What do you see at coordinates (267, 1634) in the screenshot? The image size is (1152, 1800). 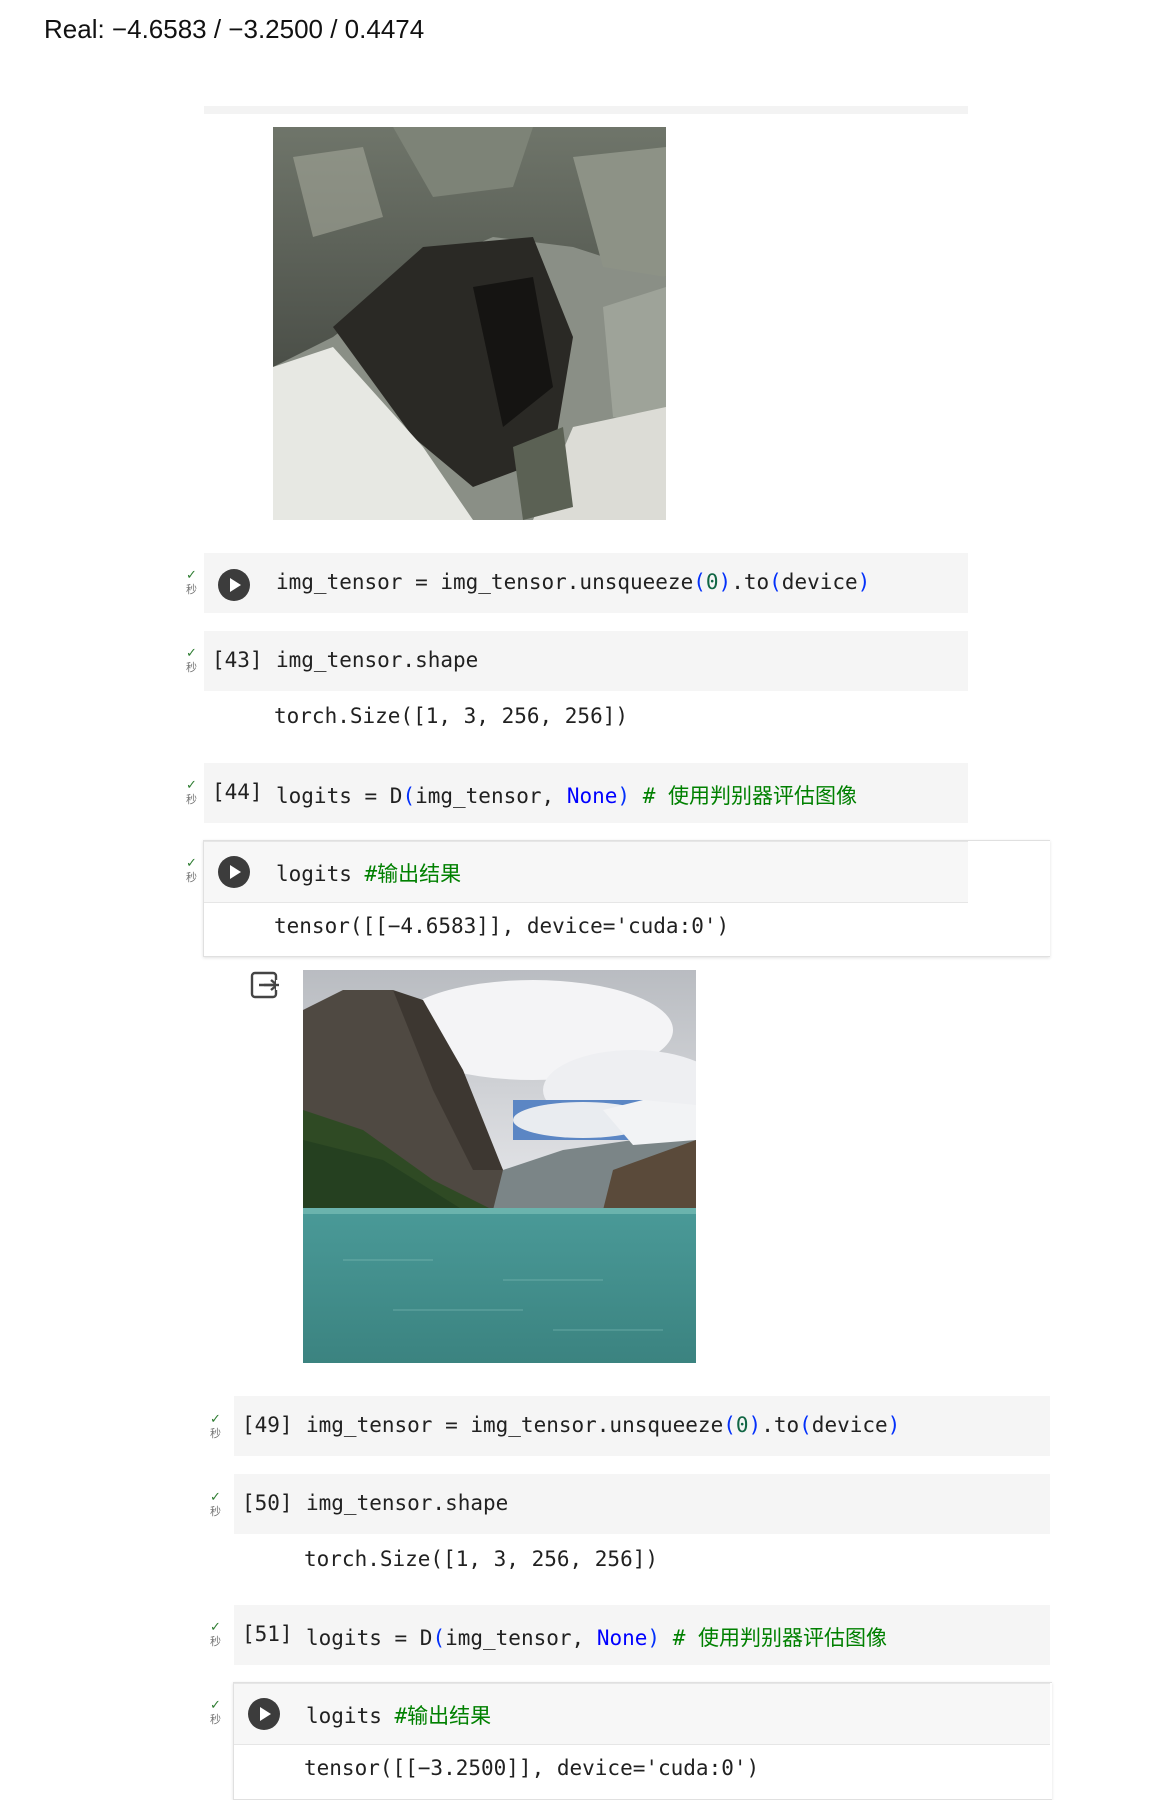 I see `execution-count: [51]` at bounding box center [267, 1634].